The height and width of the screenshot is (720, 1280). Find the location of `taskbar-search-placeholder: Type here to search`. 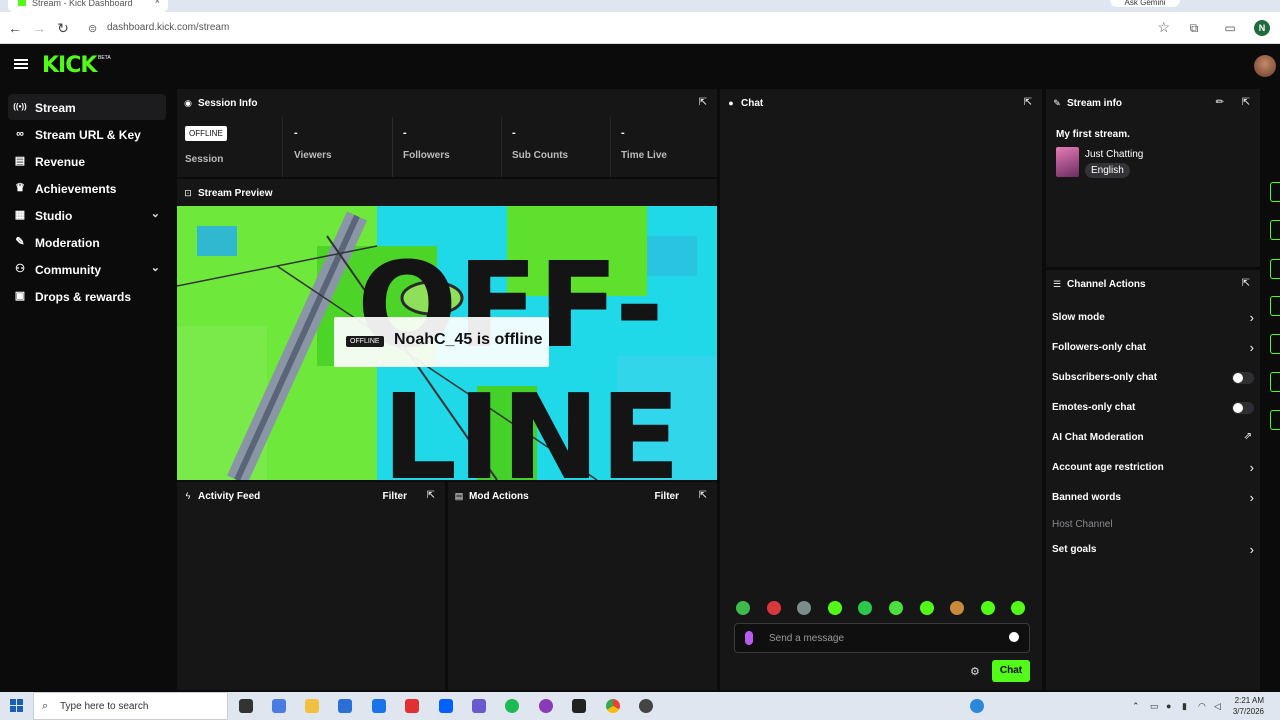

taskbar-search-placeholder: Type here to search is located at coordinates (104, 706).